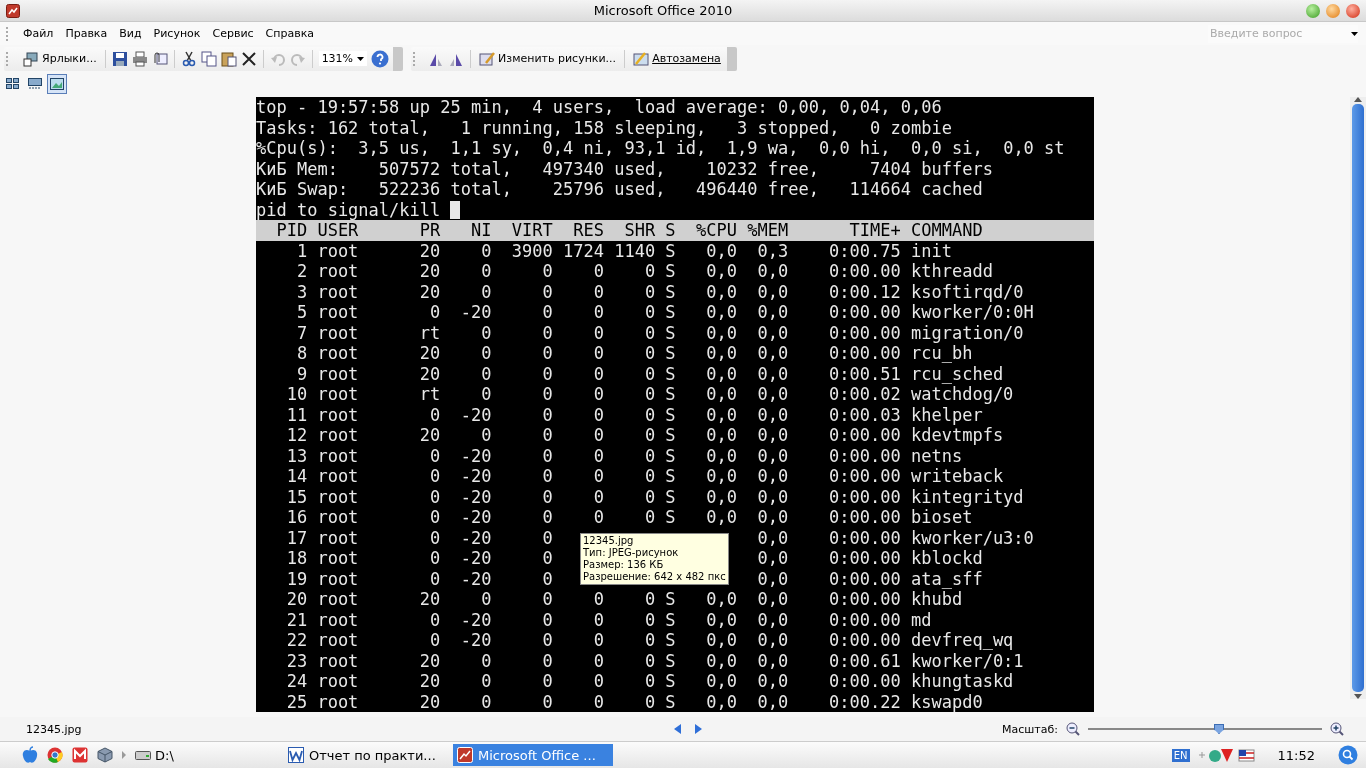  I want to click on table-cell: khubd, so click(937, 599).